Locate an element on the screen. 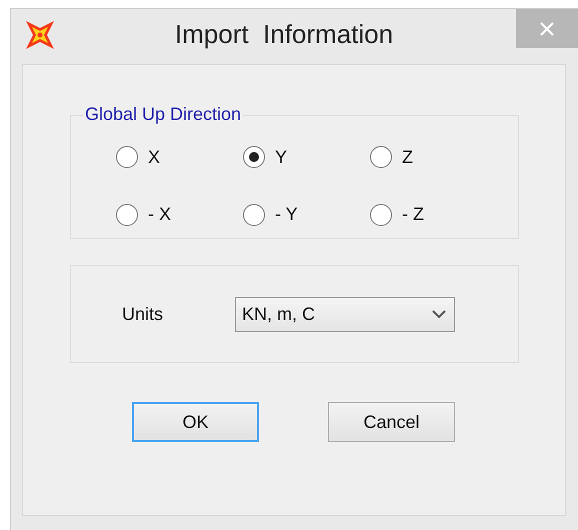 The height and width of the screenshot is (530, 578). radio-label: X is located at coordinates (154, 157).